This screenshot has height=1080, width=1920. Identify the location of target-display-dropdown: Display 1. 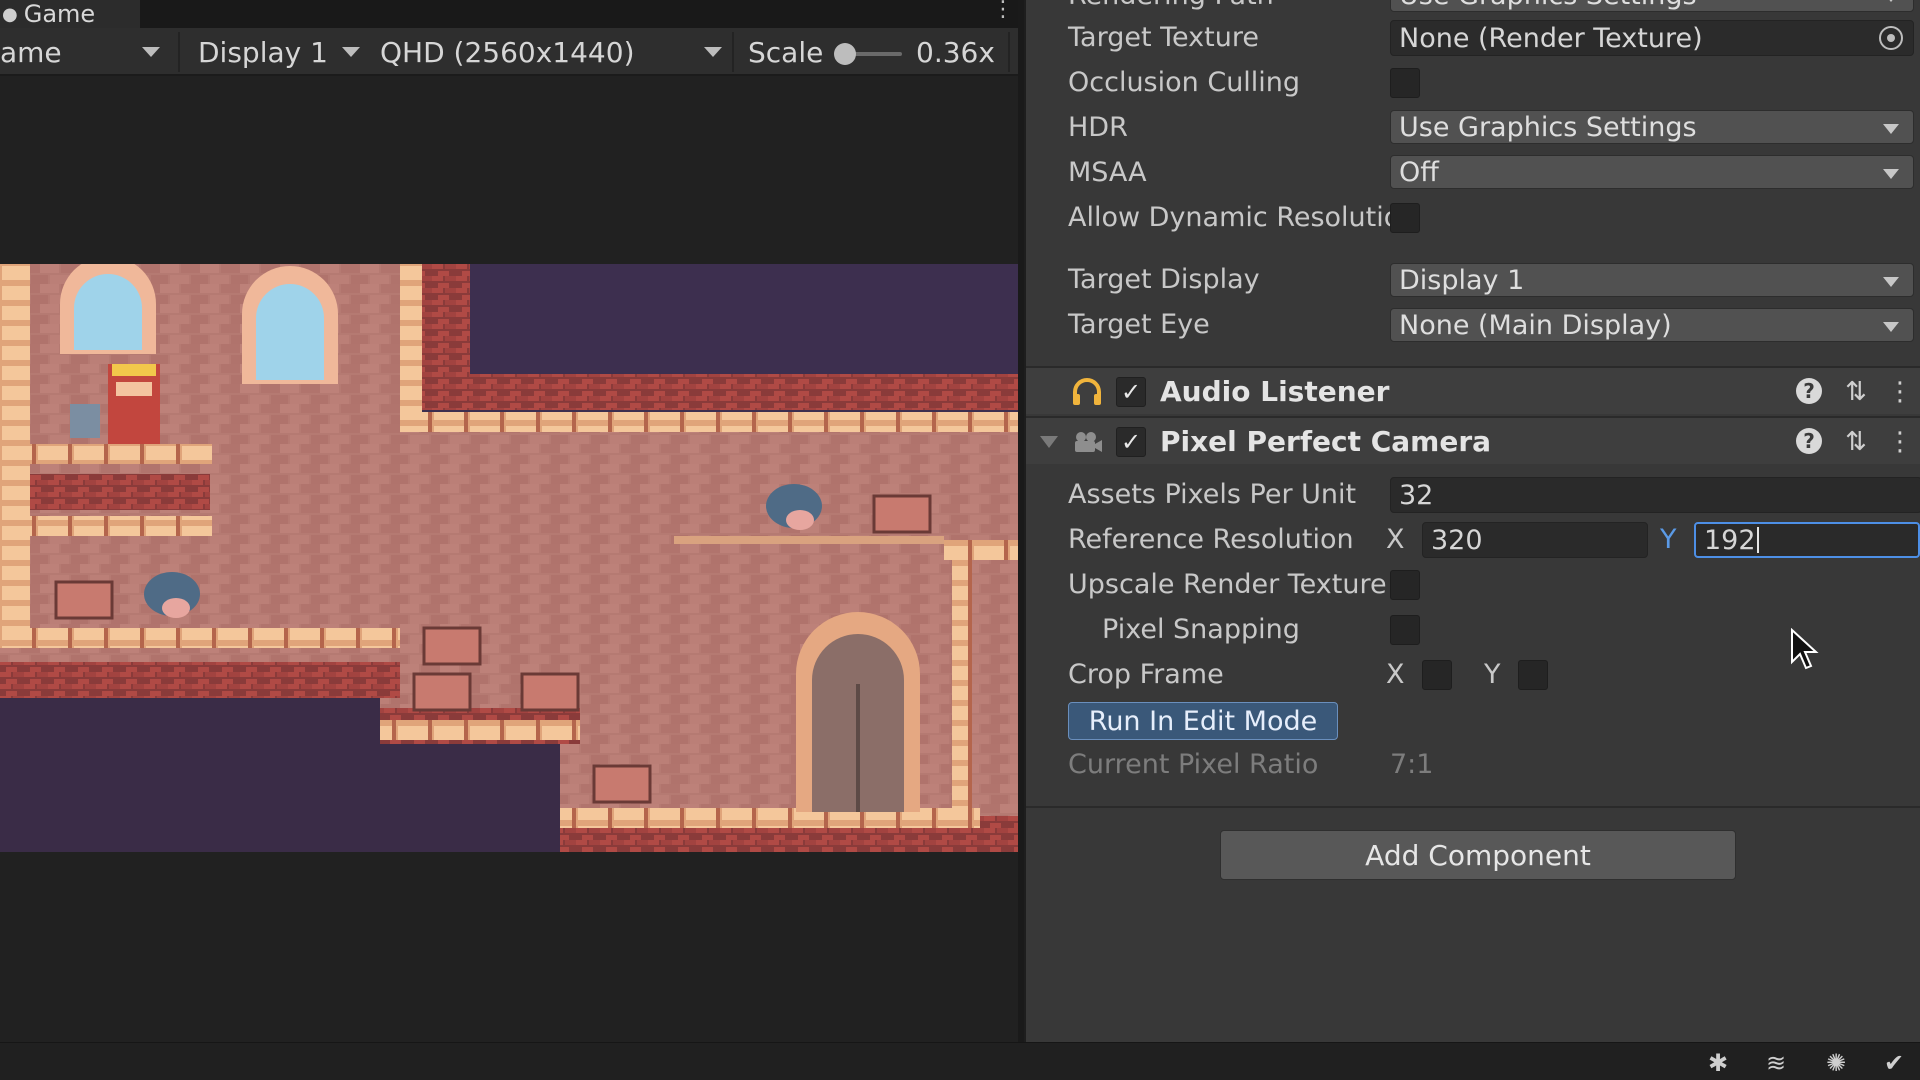
(1652, 280).